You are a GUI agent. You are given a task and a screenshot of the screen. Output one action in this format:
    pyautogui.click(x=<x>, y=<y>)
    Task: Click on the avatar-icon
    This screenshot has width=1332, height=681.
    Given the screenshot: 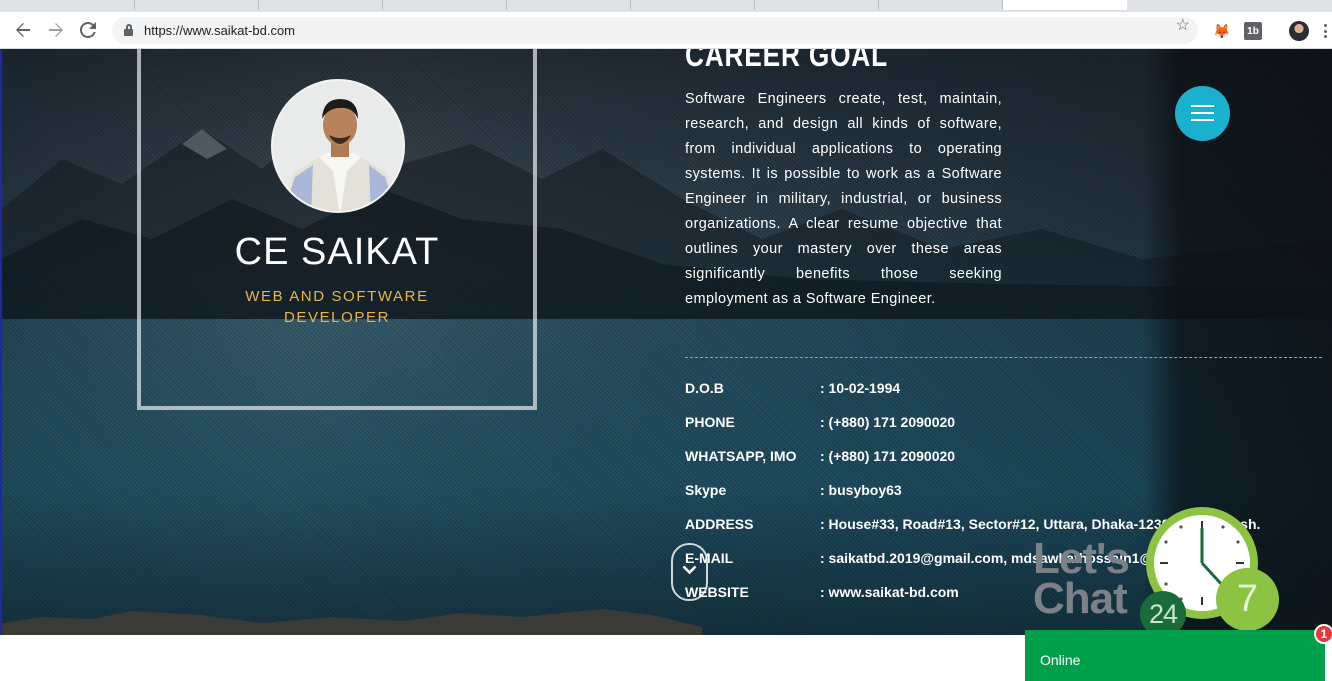 What is the action you would take?
    pyautogui.click(x=1299, y=31)
    